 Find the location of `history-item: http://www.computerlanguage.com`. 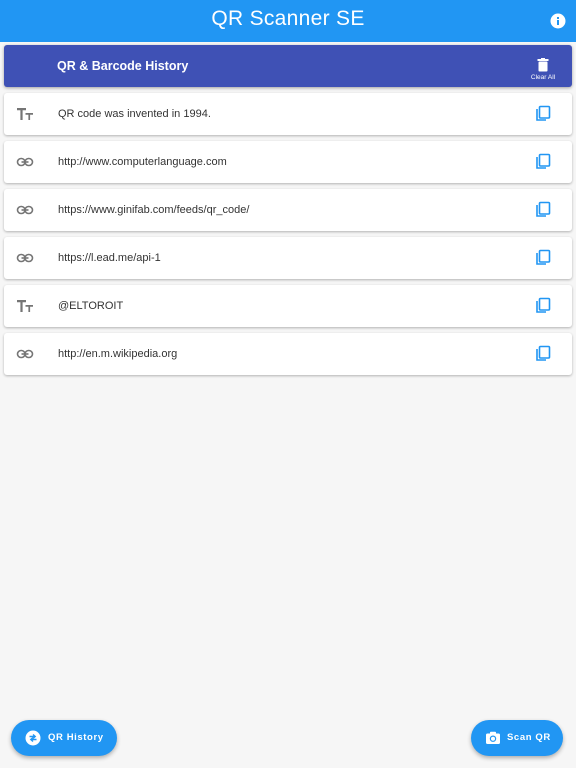

history-item: http://www.computerlanguage.com is located at coordinates (288, 162).